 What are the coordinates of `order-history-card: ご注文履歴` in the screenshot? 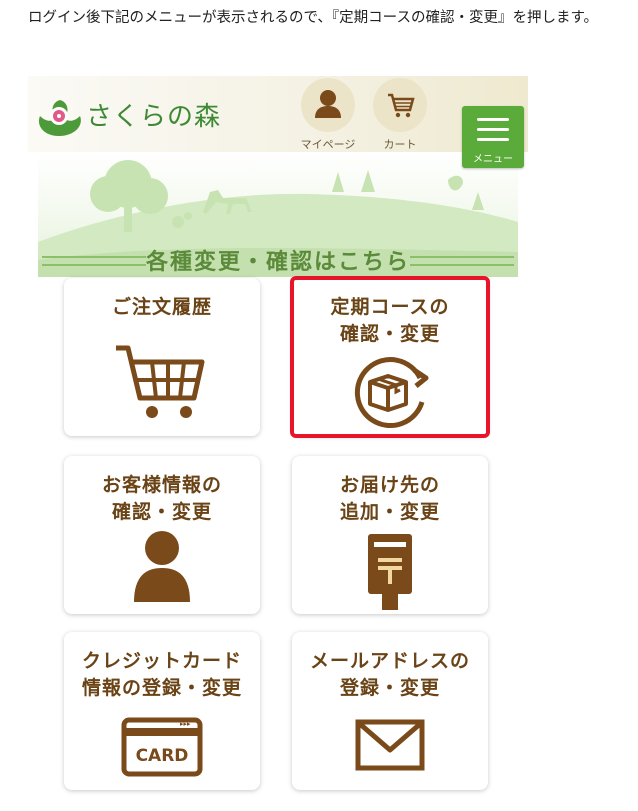 It's located at (162, 357).